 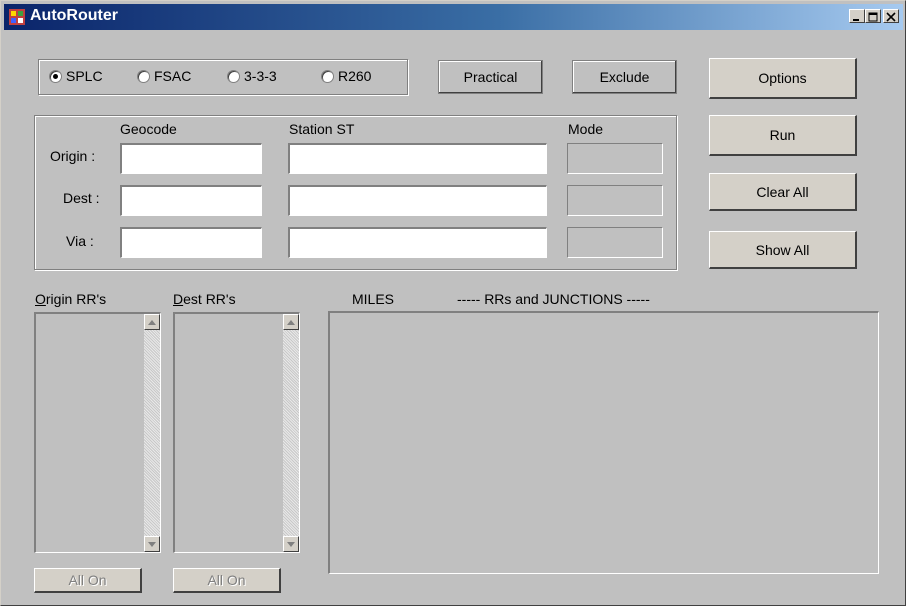 I want to click on dest-rrs-label: Dest RR's, so click(x=204, y=299).